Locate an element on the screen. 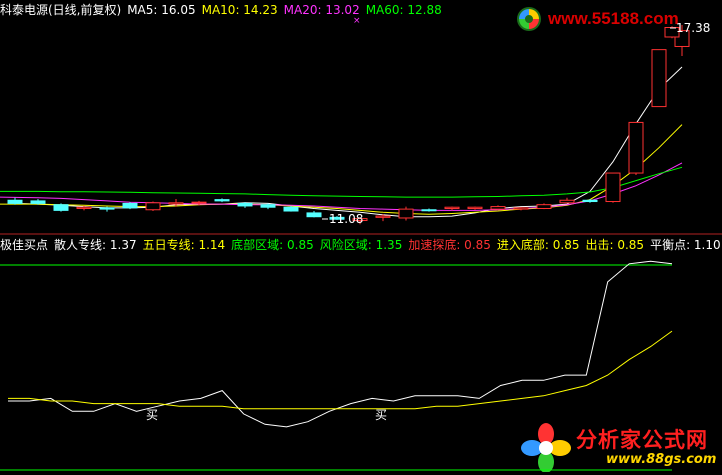 This screenshot has height=475, width=722. ma-line-ma20 is located at coordinates (341, 186).